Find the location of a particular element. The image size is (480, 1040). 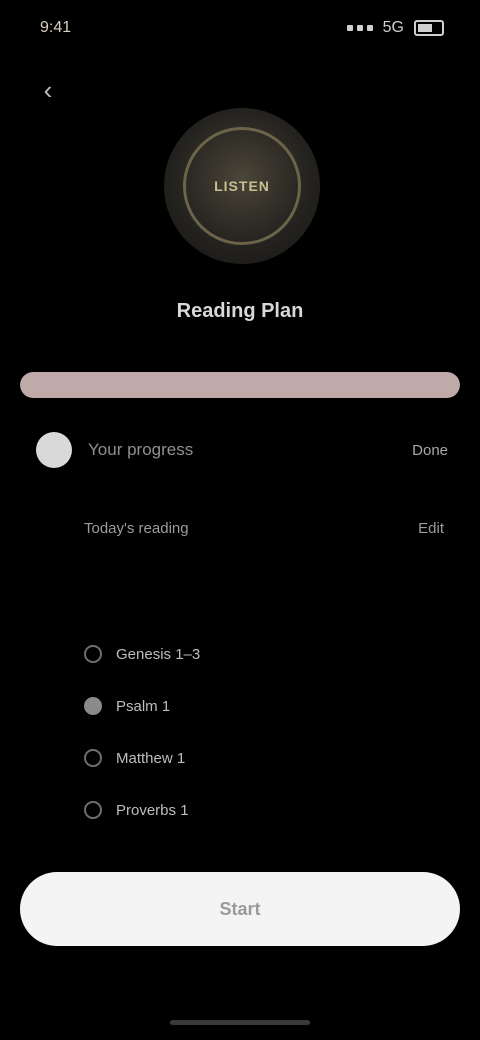

start-button: Start is located at coordinates (240, 909).